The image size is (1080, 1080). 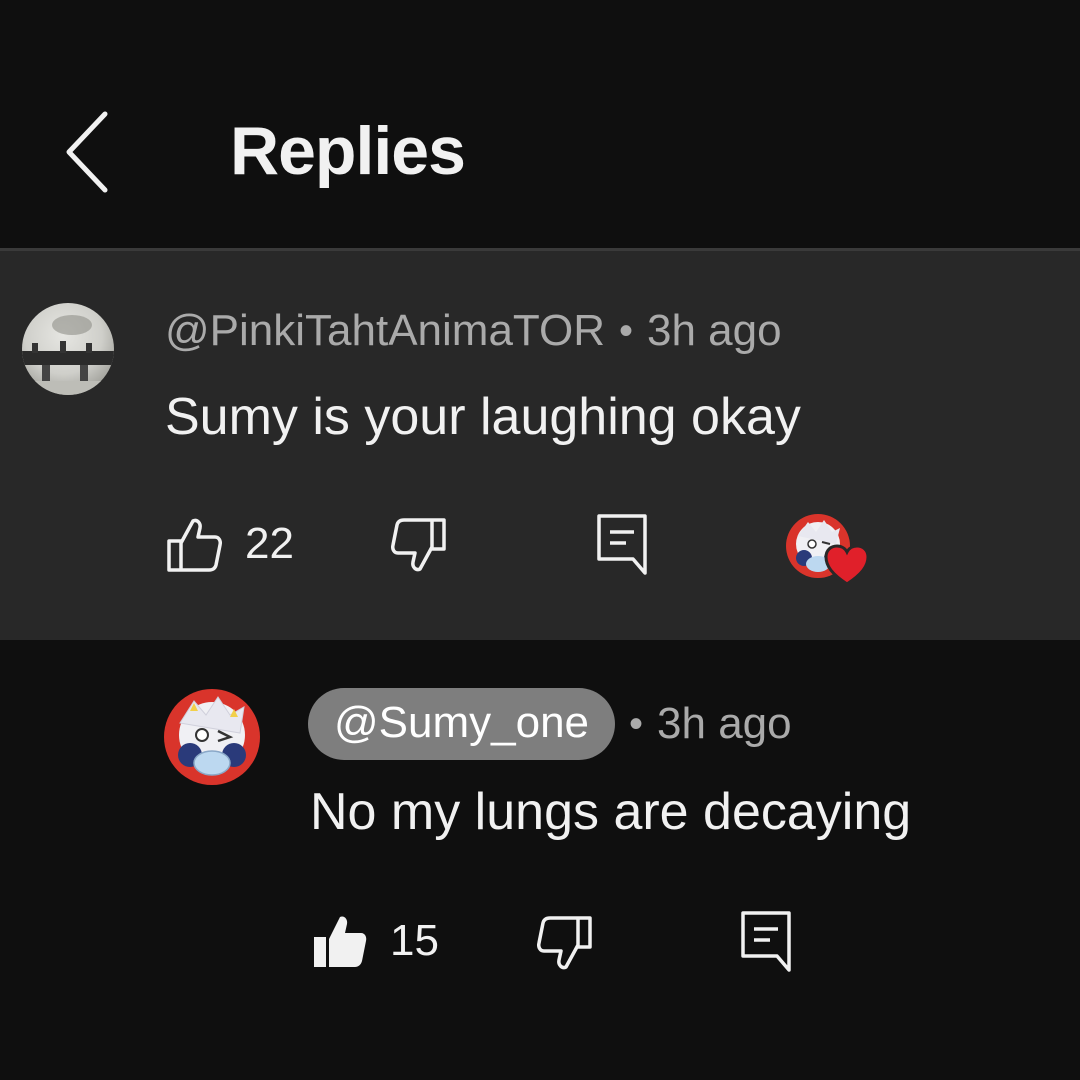 I want to click on reply-dislike-button, so click(x=565, y=944).